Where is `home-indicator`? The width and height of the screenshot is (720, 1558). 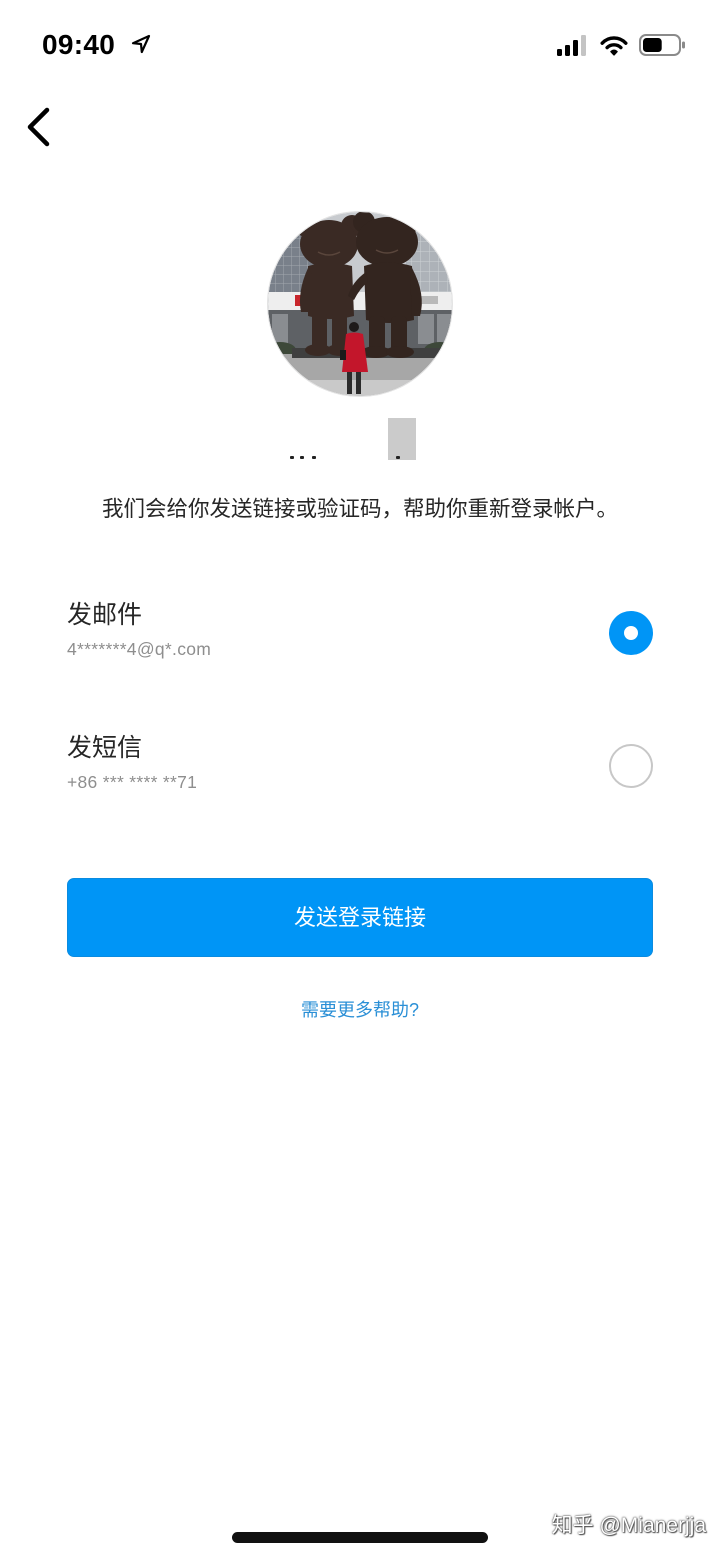
home-indicator is located at coordinates (360, 1537).